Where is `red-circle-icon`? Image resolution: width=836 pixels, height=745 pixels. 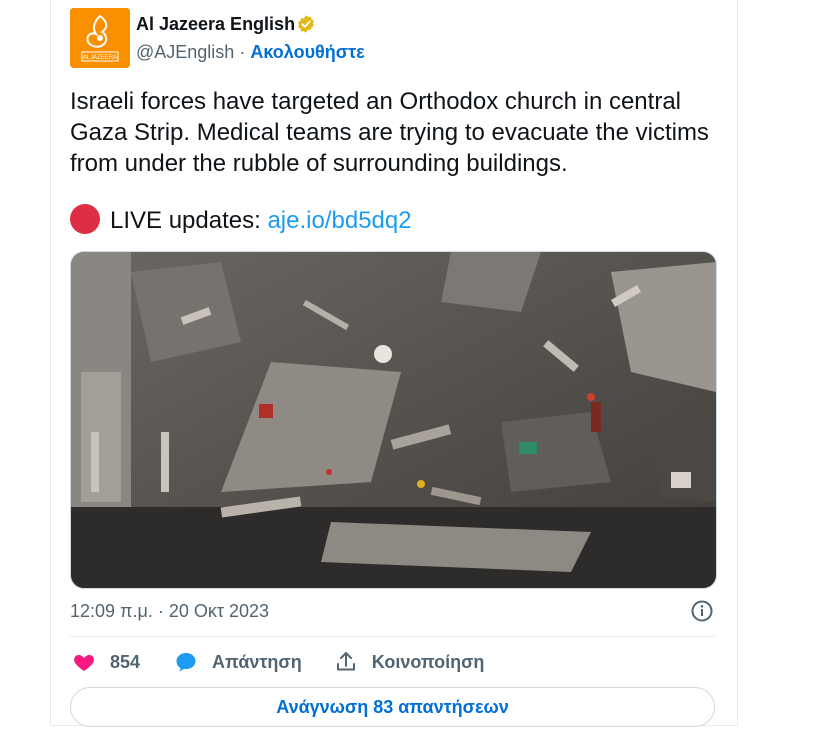
red-circle-icon is located at coordinates (85, 219).